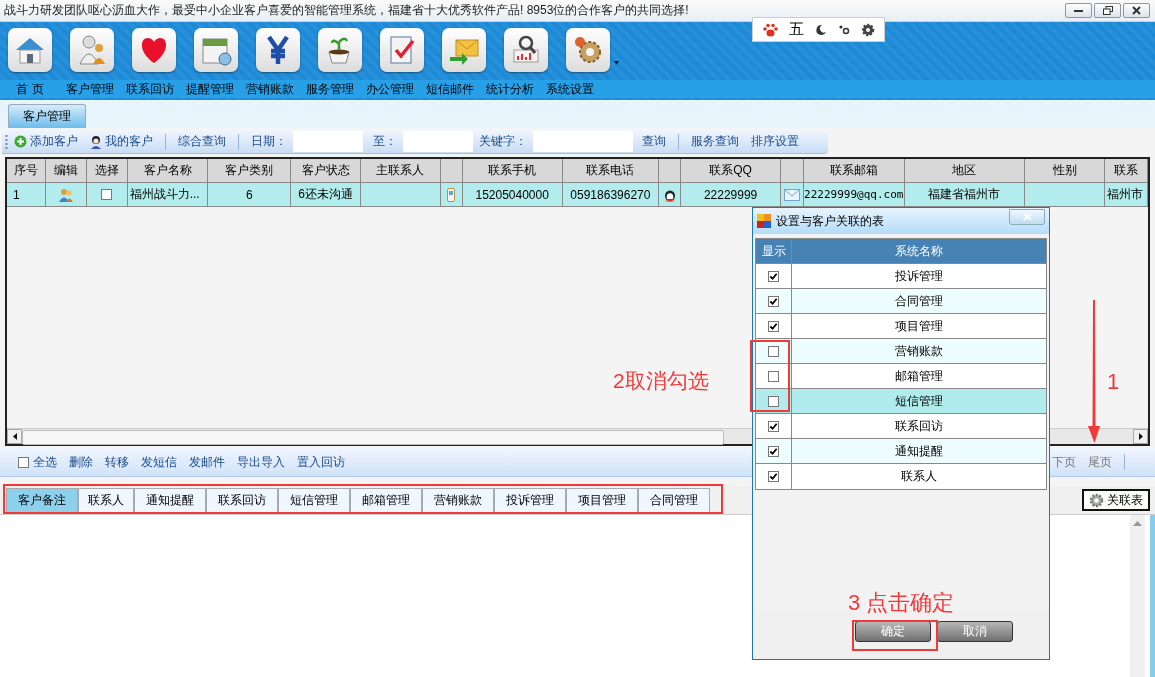 The image size is (1155, 677). I want to click on action-link: 发短信, so click(159, 462).